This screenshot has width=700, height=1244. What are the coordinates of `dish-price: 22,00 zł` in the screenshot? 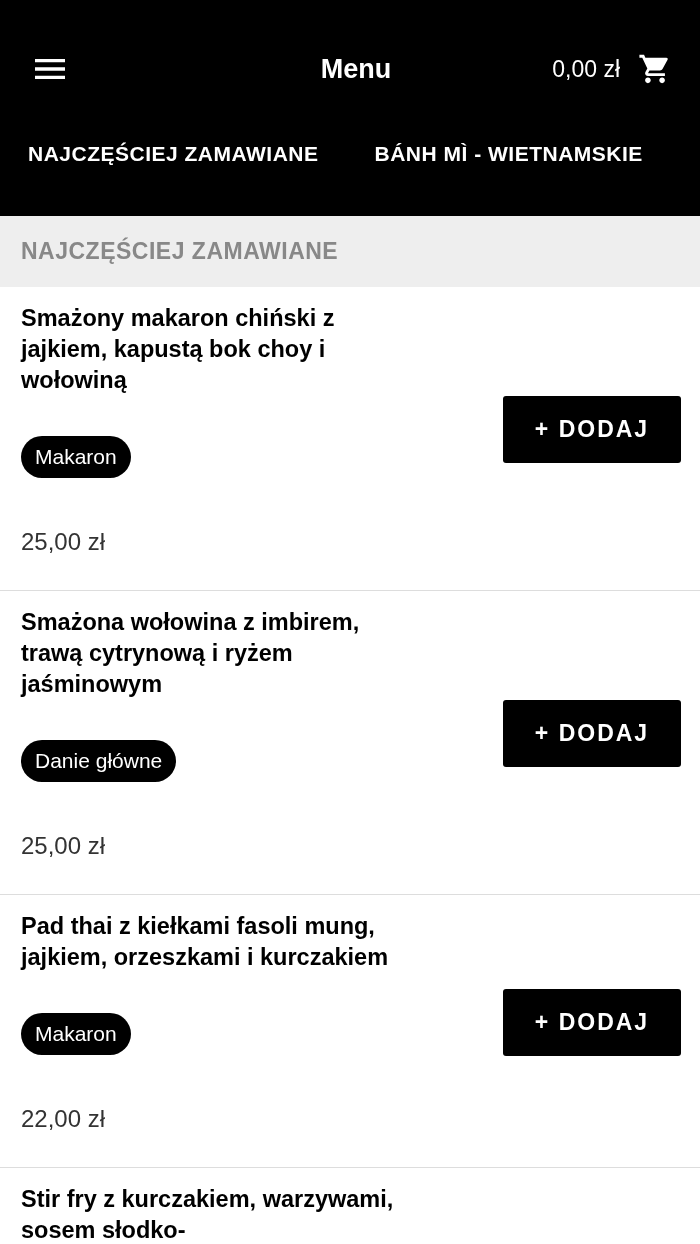 It's located at (63, 1119).